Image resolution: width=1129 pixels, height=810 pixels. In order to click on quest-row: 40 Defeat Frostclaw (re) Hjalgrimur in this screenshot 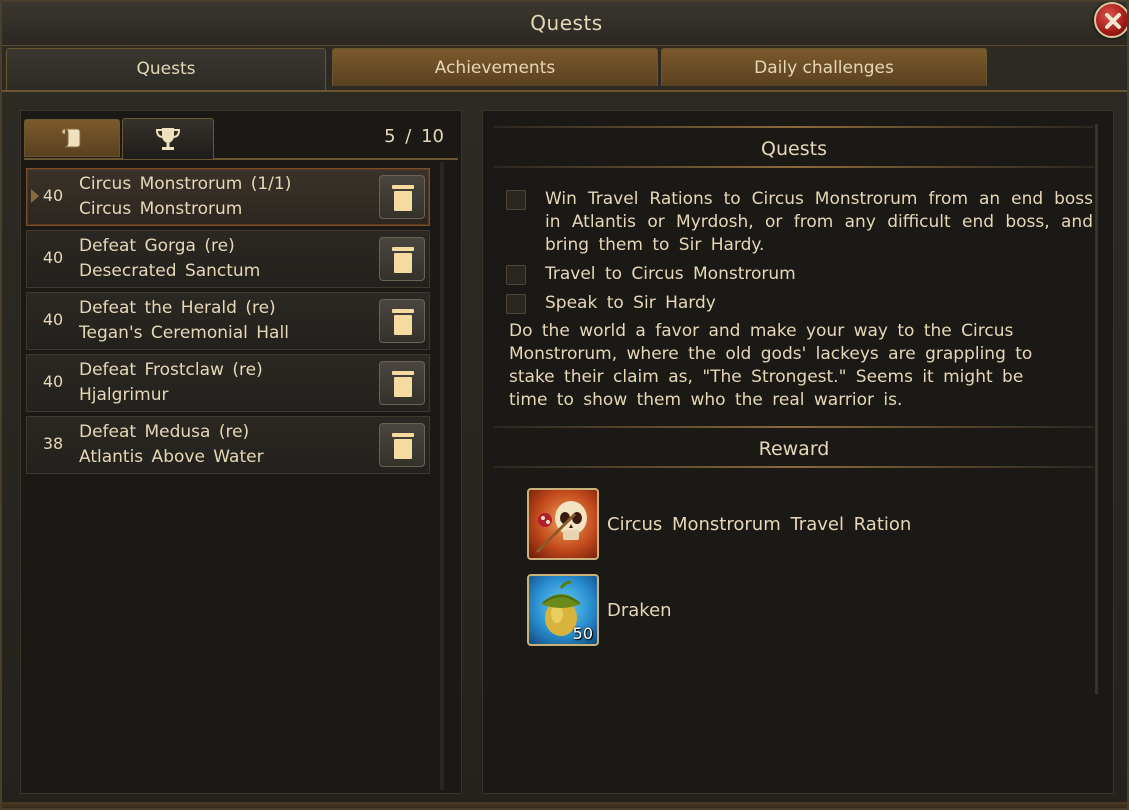, I will do `click(228, 383)`.